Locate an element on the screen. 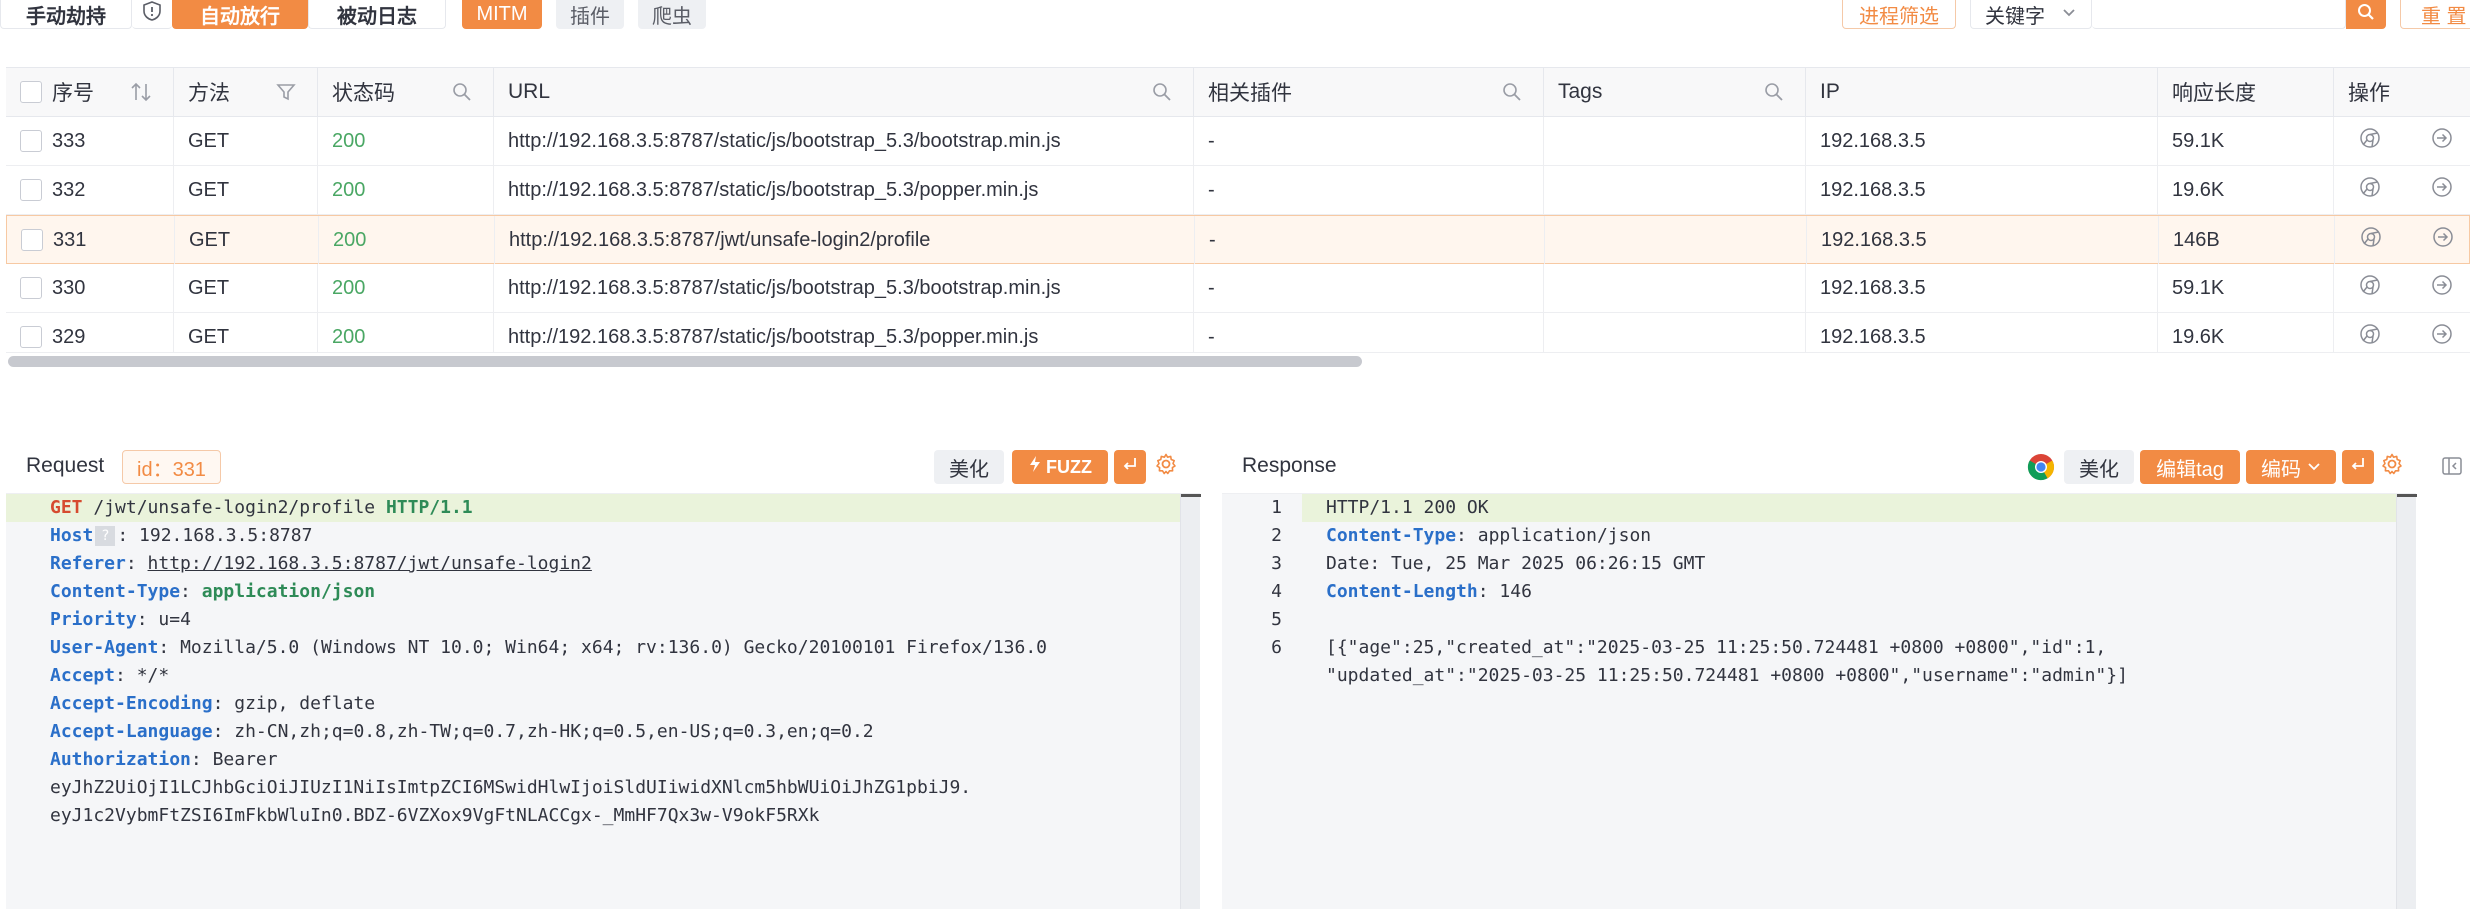 Image resolution: width=2470 pixels, height=909 pixels. column-header-method: 方法 is located at coordinates (246, 92).